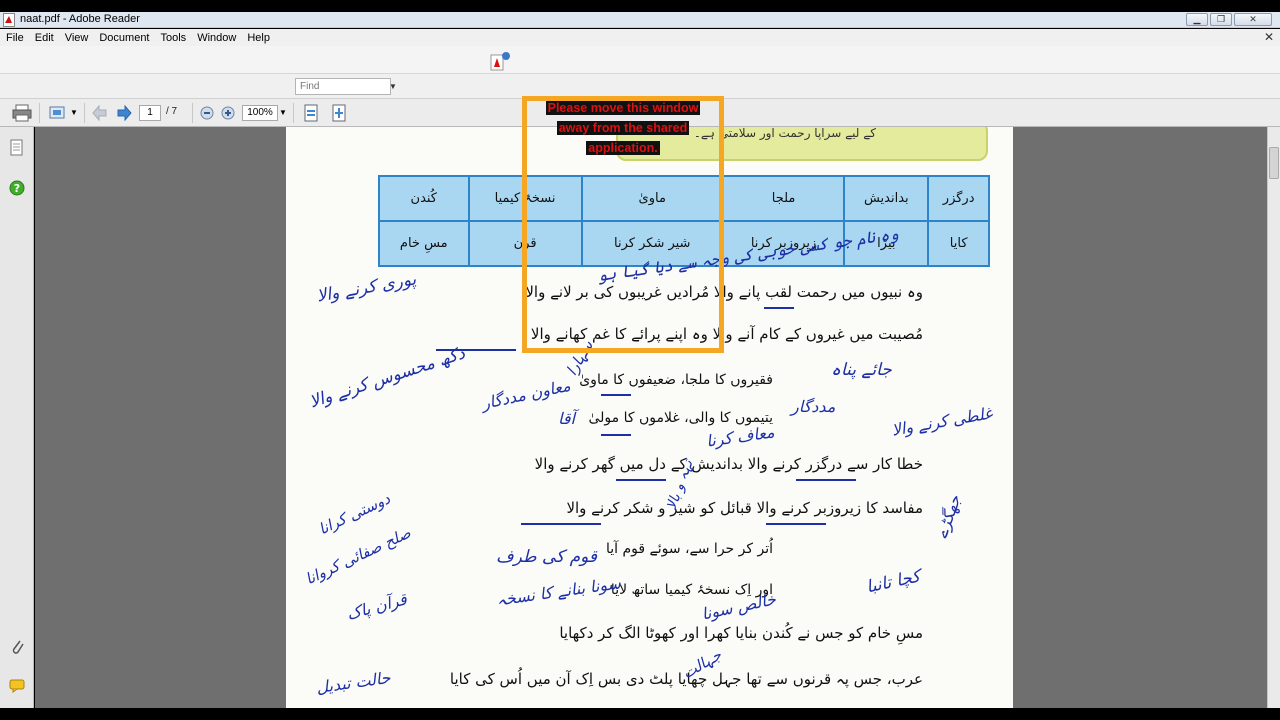  I want to click on annotation: معاون مددگار, so click(526, 394).